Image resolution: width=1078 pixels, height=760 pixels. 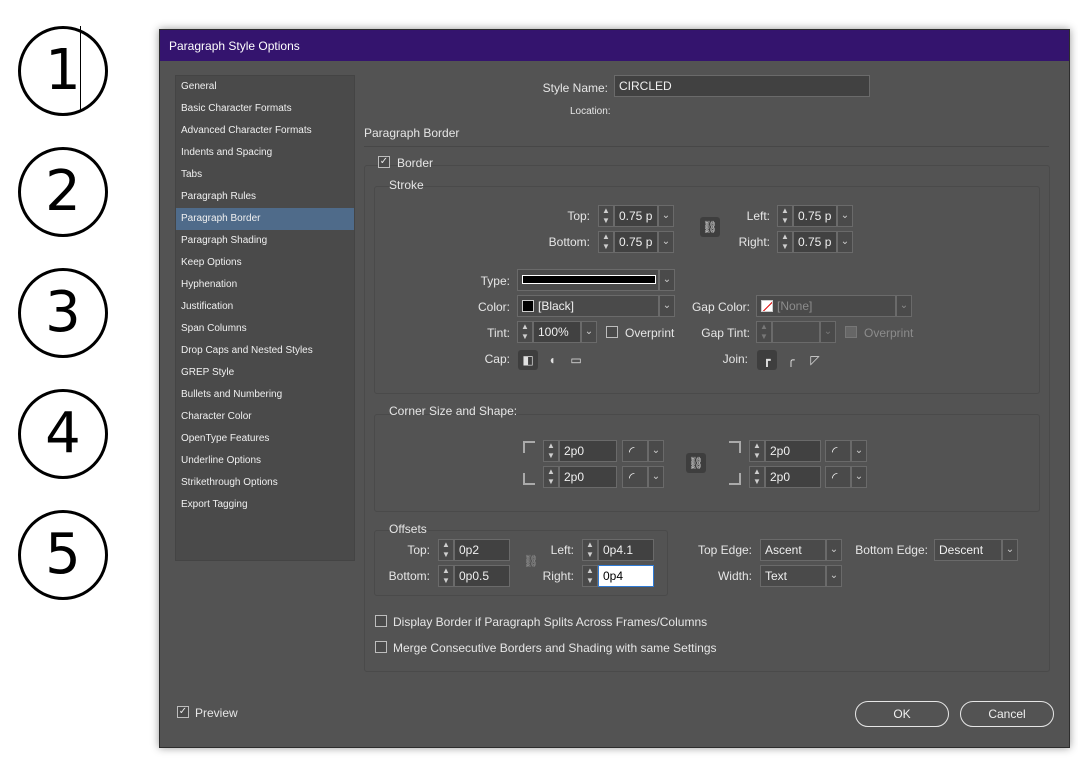 I want to click on corner-bl-input: 2p0, so click(x=588, y=477).